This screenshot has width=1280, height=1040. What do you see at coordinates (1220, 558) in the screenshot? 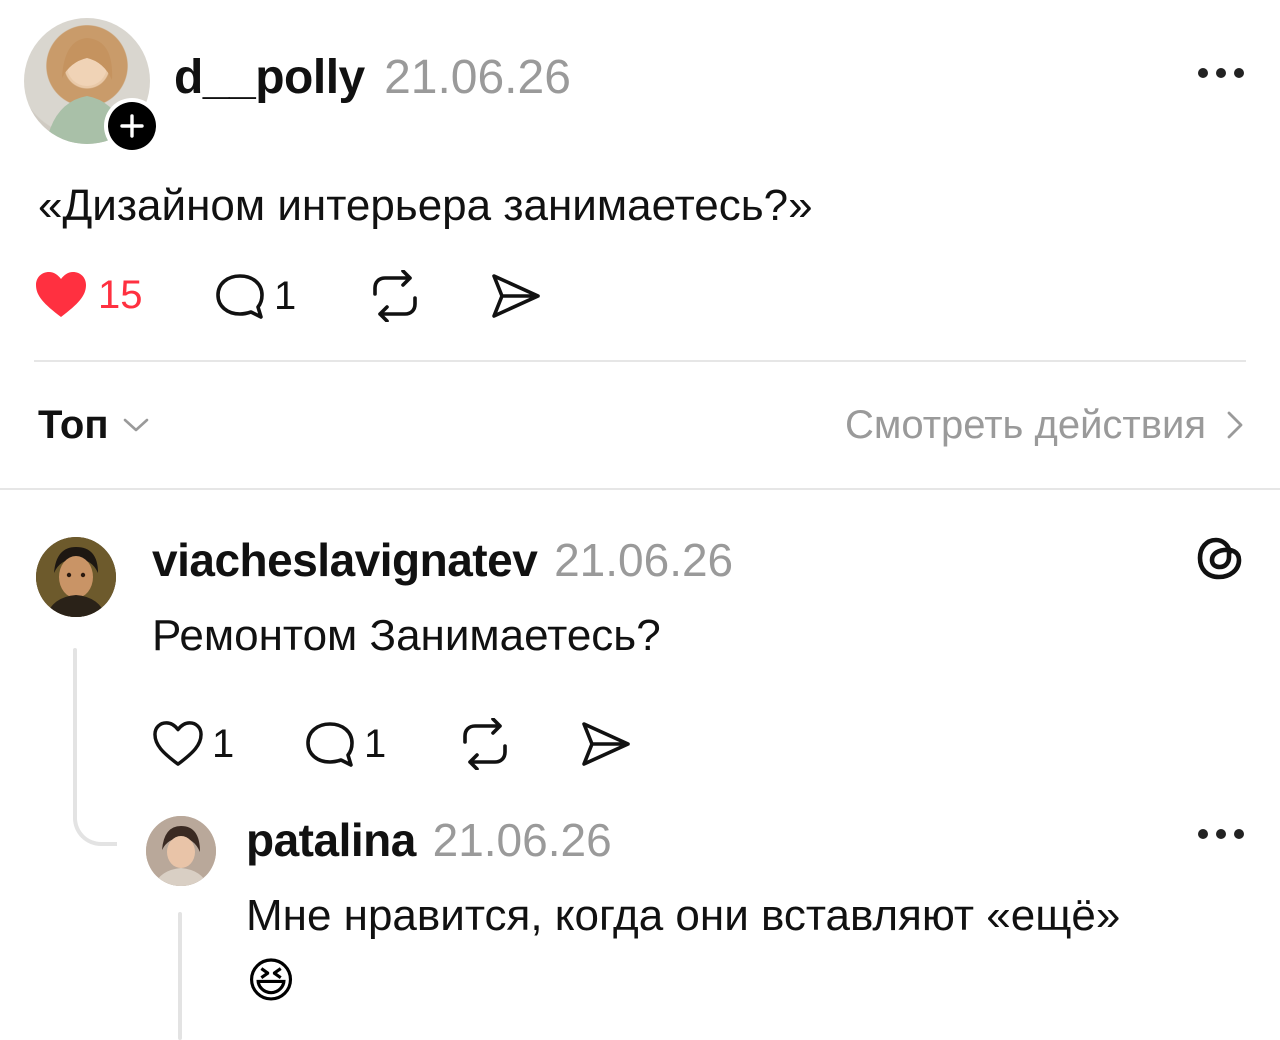
I see `threads-logo-icon` at bounding box center [1220, 558].